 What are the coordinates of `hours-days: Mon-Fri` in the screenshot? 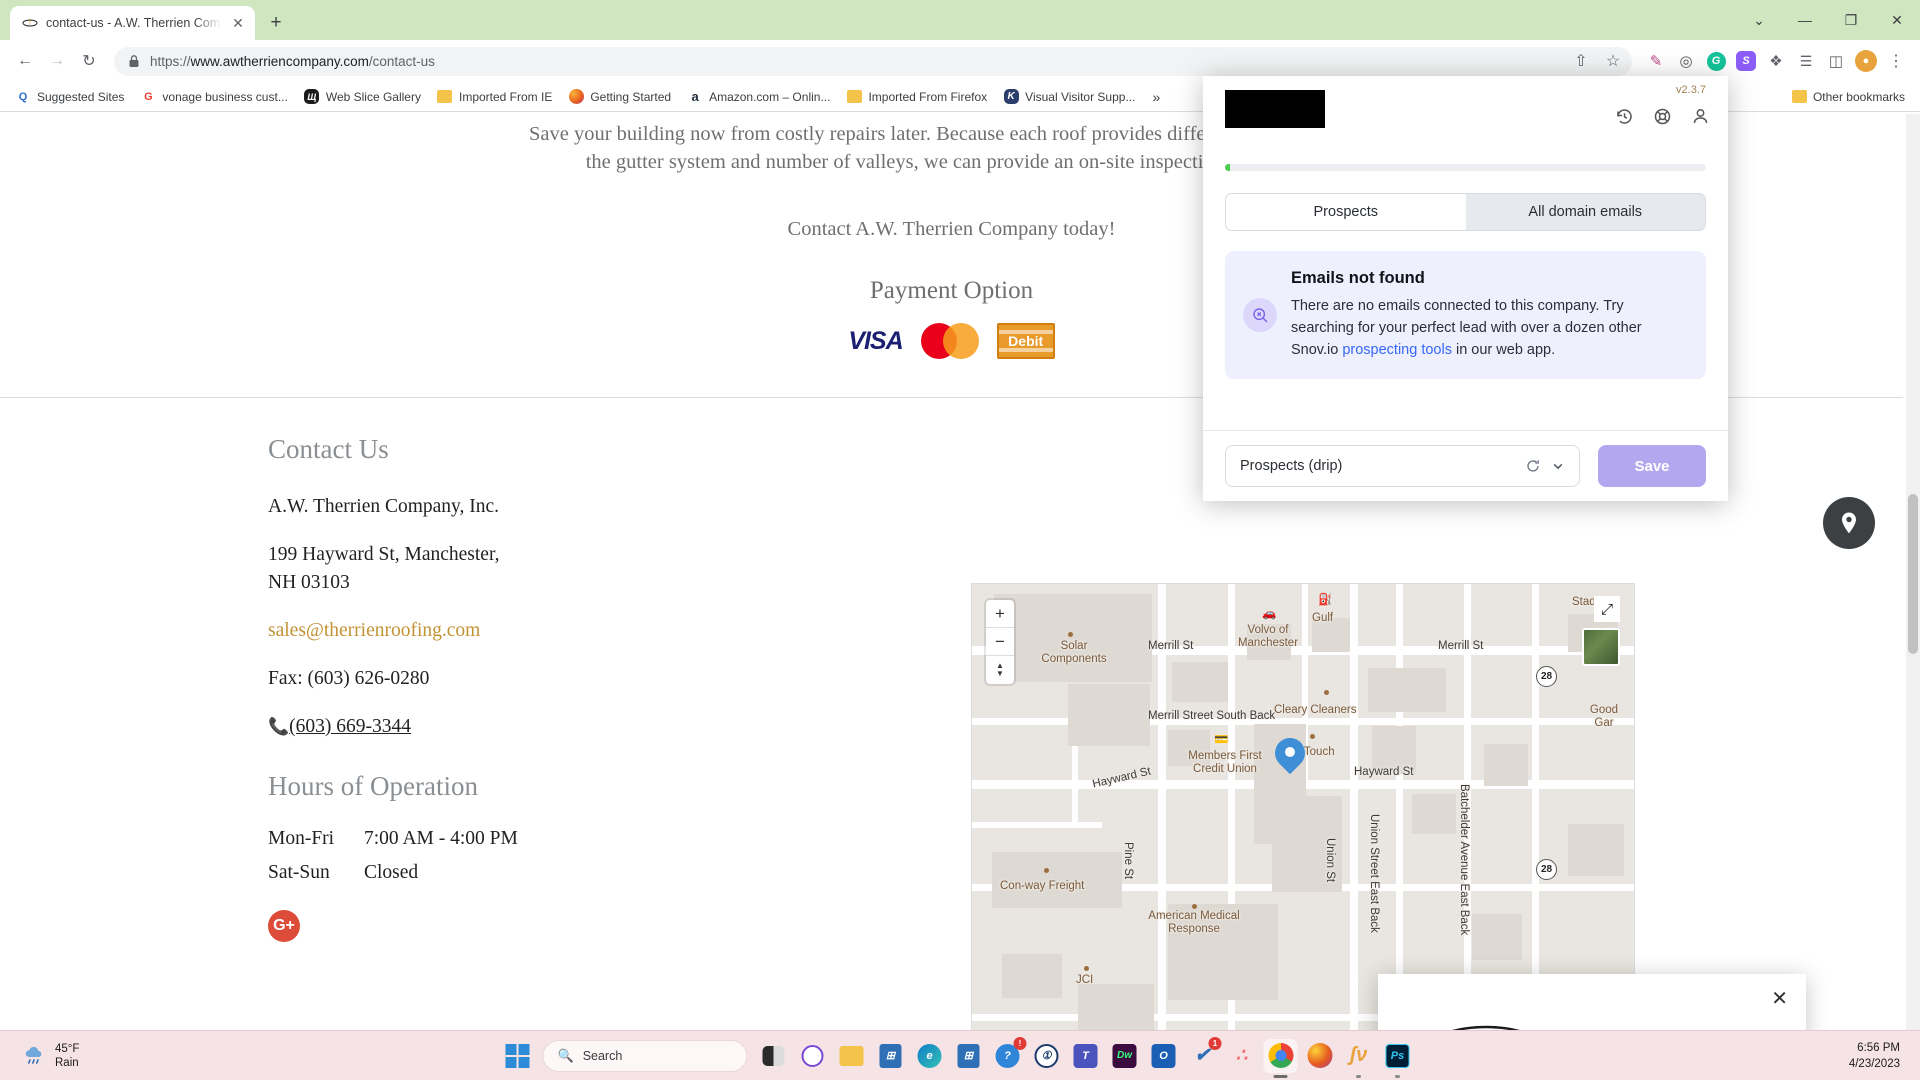 It's located at (301, 838).